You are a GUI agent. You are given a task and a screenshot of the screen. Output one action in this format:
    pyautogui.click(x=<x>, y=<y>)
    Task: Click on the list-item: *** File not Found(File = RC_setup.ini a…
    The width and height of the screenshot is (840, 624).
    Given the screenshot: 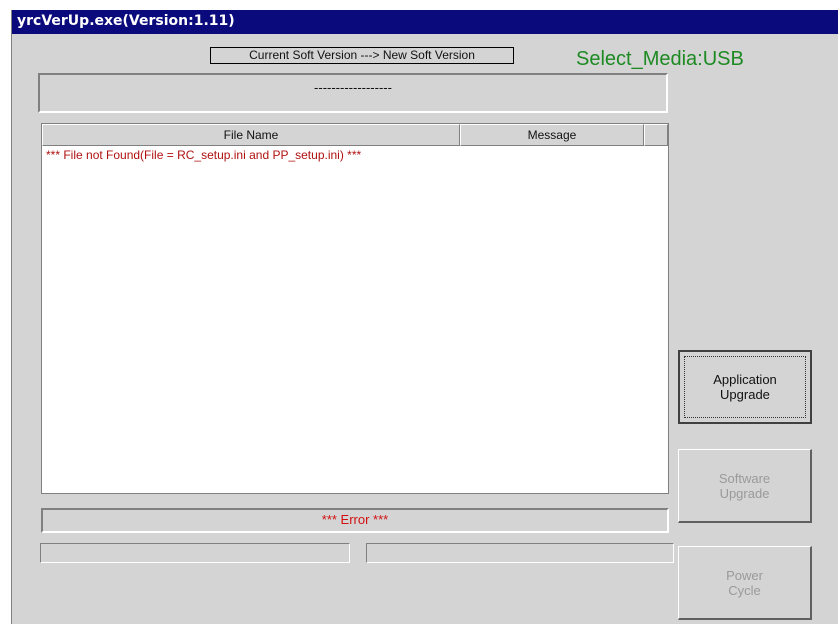 What is the action you would take?
    pyautogui.click(x=203, y=155)
    